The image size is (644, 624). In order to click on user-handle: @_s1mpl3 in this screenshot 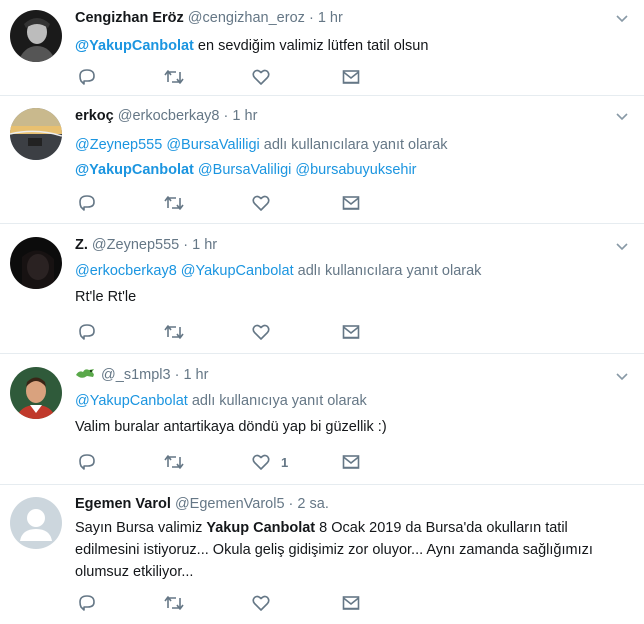, I will do `click(136, 375)`.